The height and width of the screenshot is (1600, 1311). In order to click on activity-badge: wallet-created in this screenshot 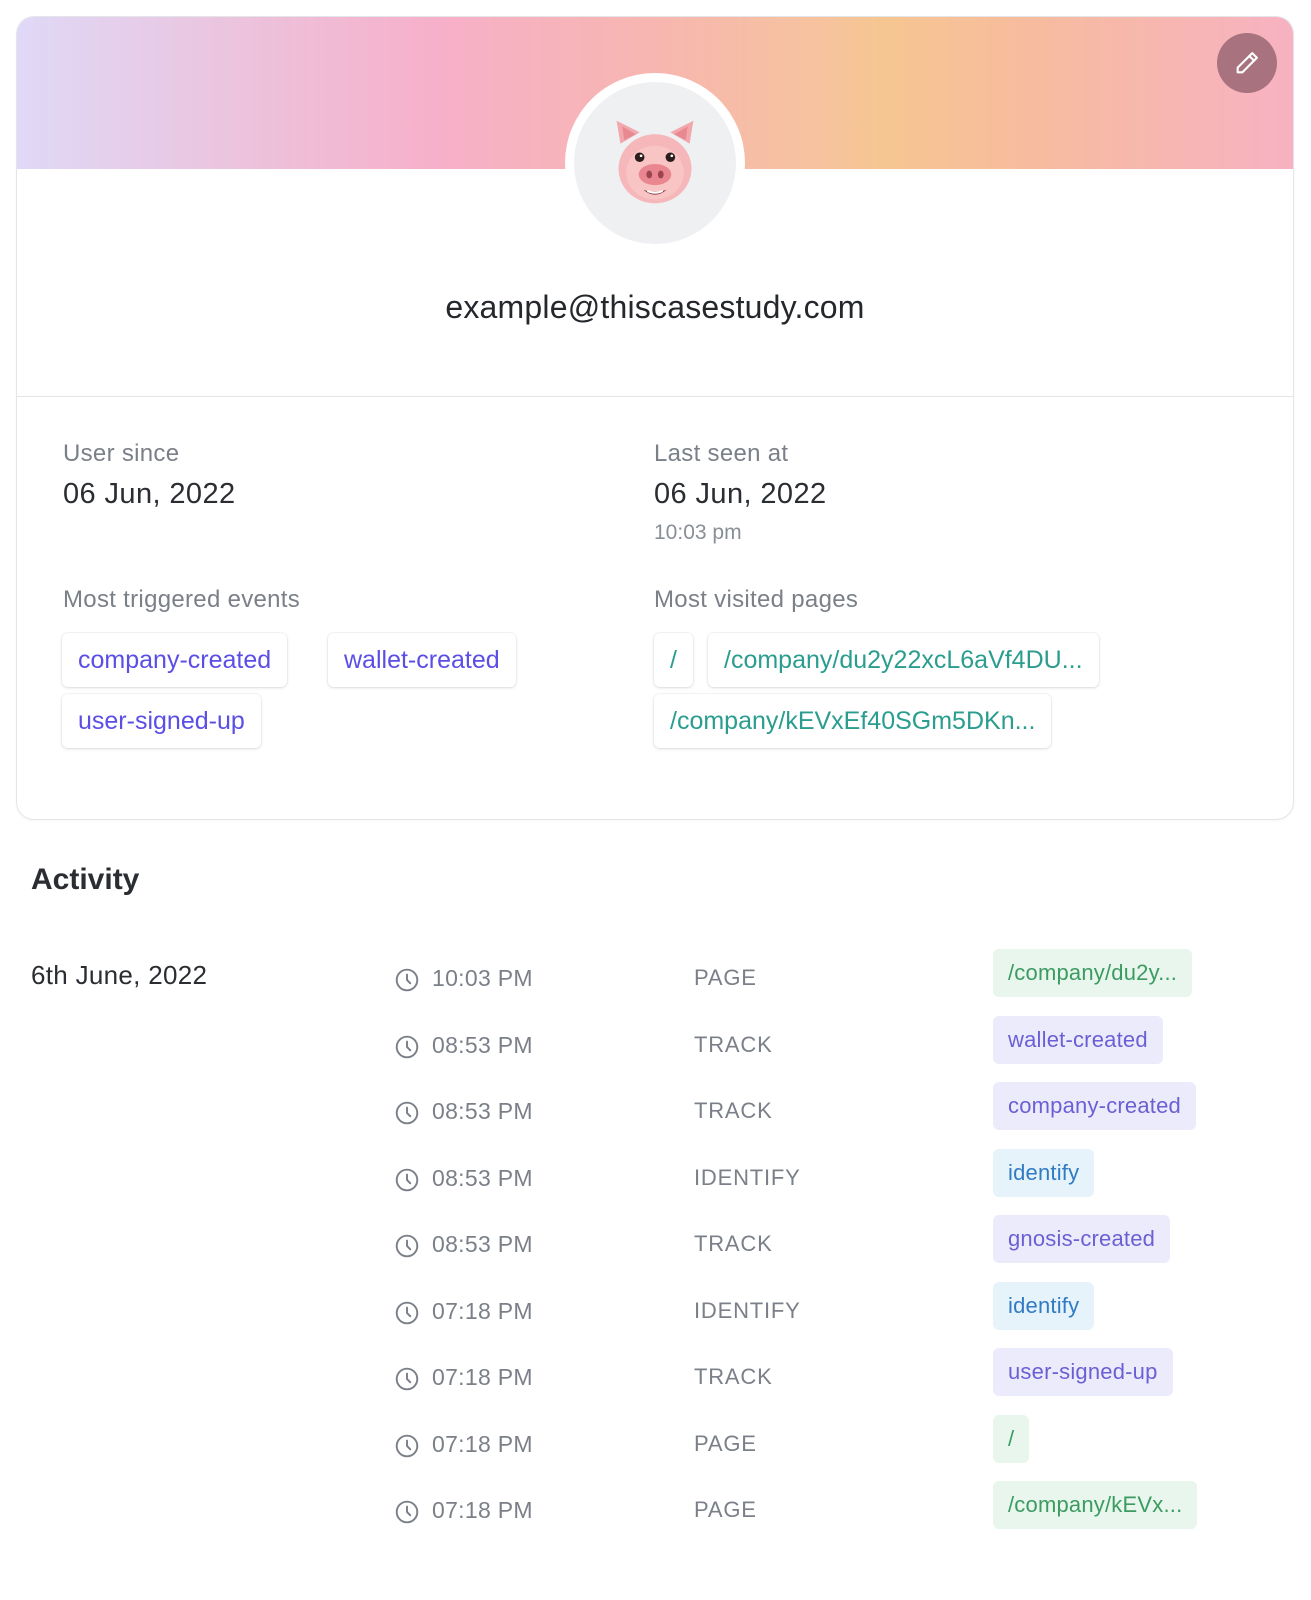, I will do `click(1078, 1039)`.